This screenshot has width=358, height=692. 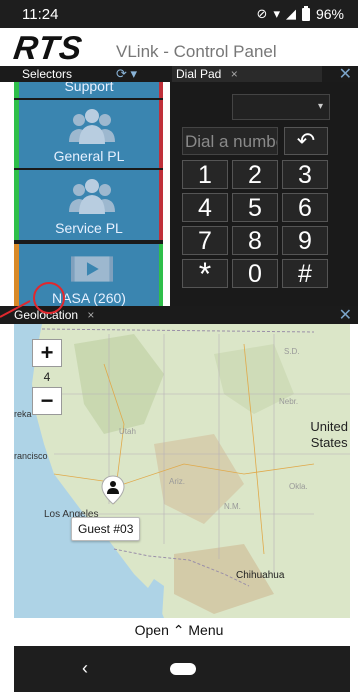 What do you see at coordinates (305, 240) in the screenshot?
I see `key-9: 9` at bounding box center [305, 240].